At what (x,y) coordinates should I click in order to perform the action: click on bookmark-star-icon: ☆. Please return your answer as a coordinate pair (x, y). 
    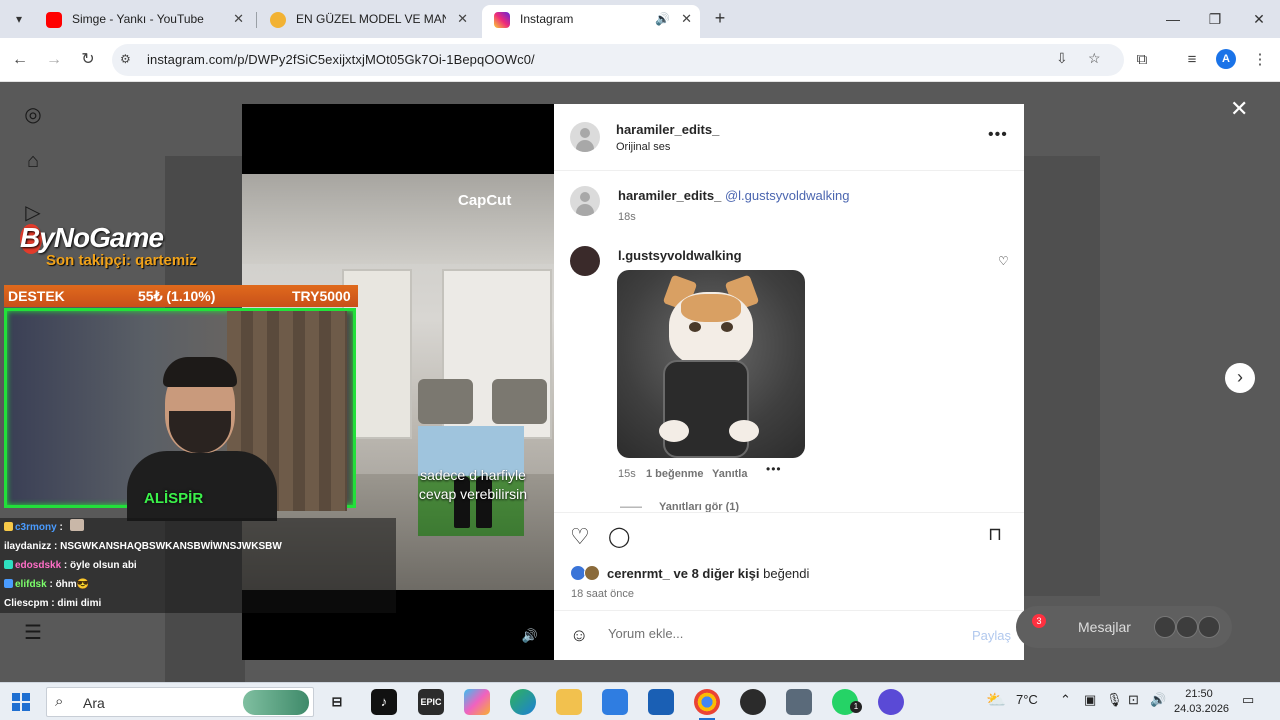
    Looking at the image, I should click on (1094, 58).